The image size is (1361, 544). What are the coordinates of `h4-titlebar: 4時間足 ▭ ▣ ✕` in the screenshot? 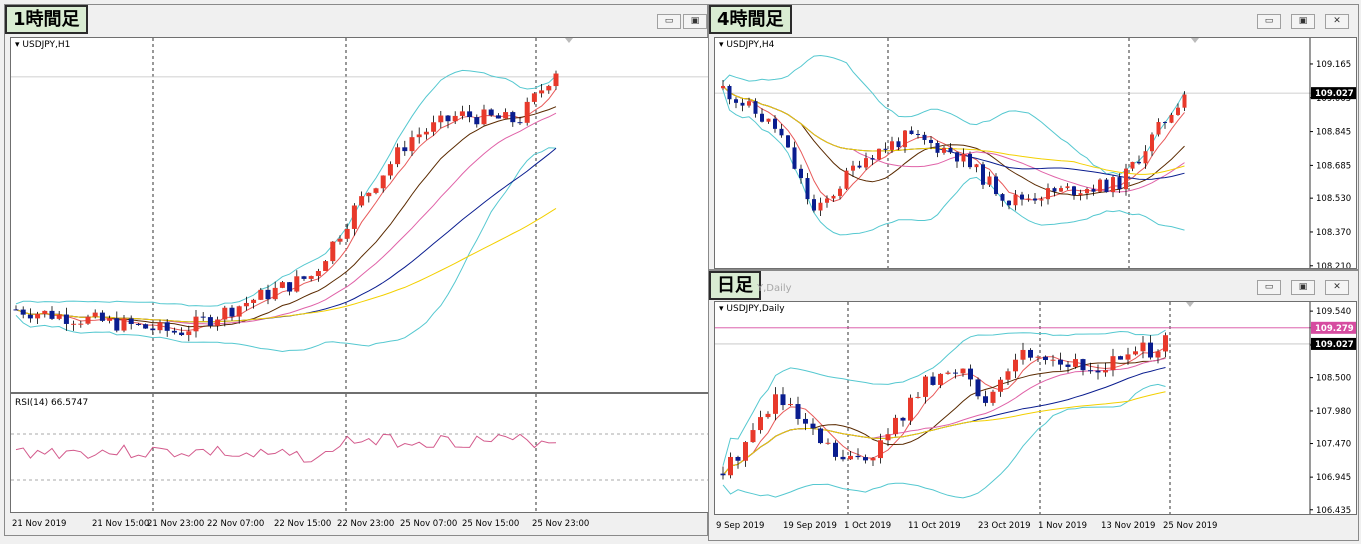 It's located at (1033, 21).